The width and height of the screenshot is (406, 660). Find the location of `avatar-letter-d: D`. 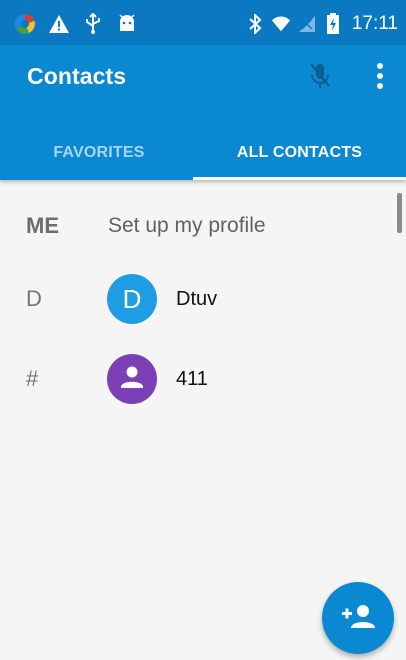

avatar-letter-d: D is located at coordinates (132, 299).